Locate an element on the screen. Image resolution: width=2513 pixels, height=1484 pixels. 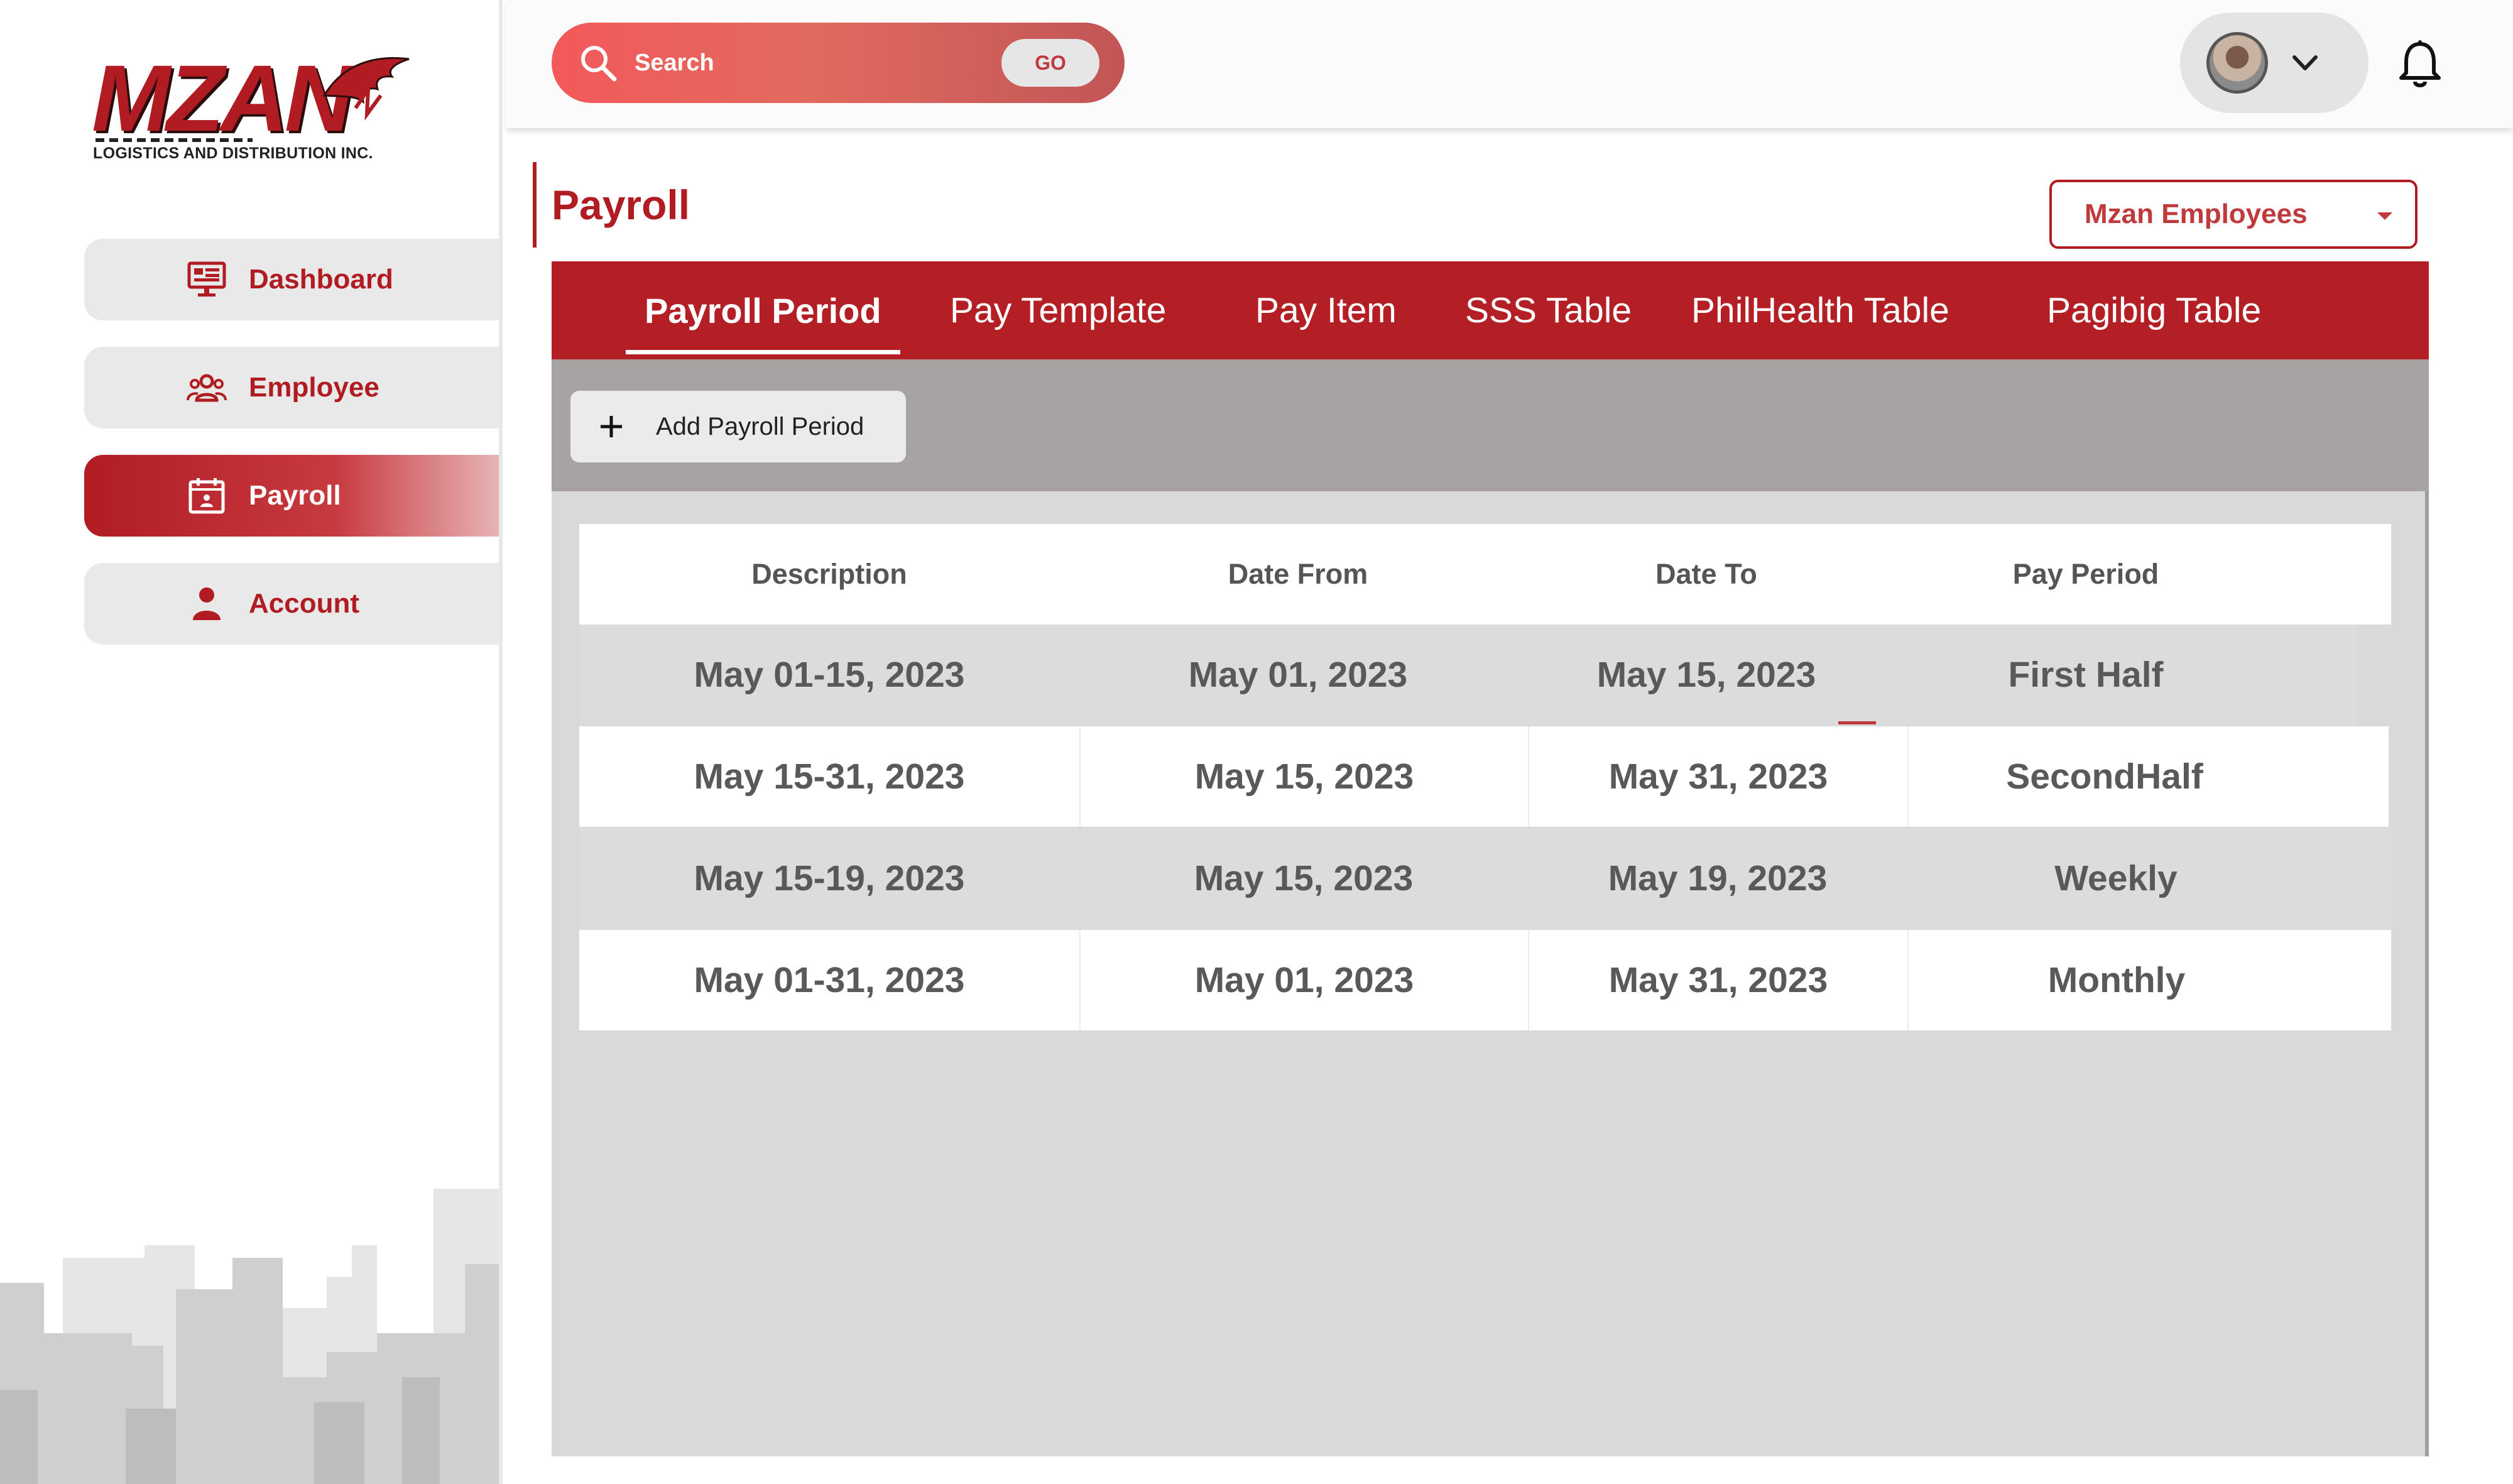
user-icon is located at coordinates (207, 604).